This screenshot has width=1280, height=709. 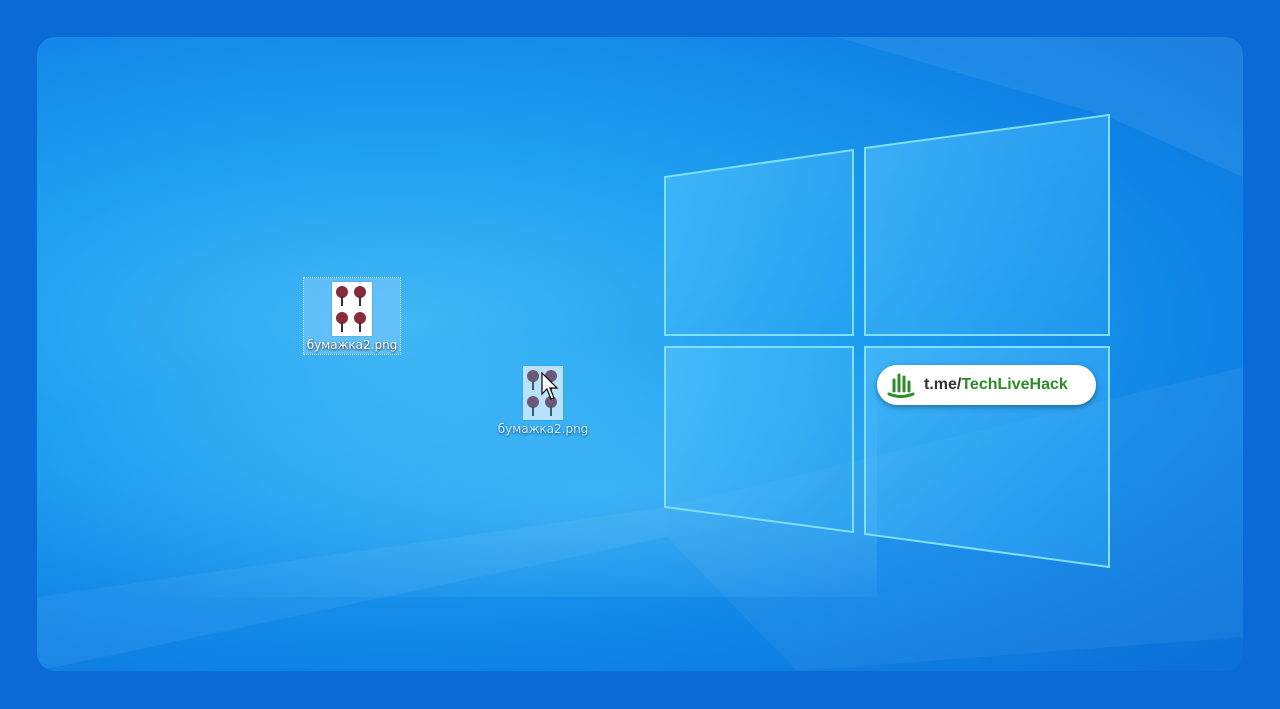 What do you see at coordinates (352, 309) in the screenshot?
I see `image-file-icon` at bounding box center [352, 309].